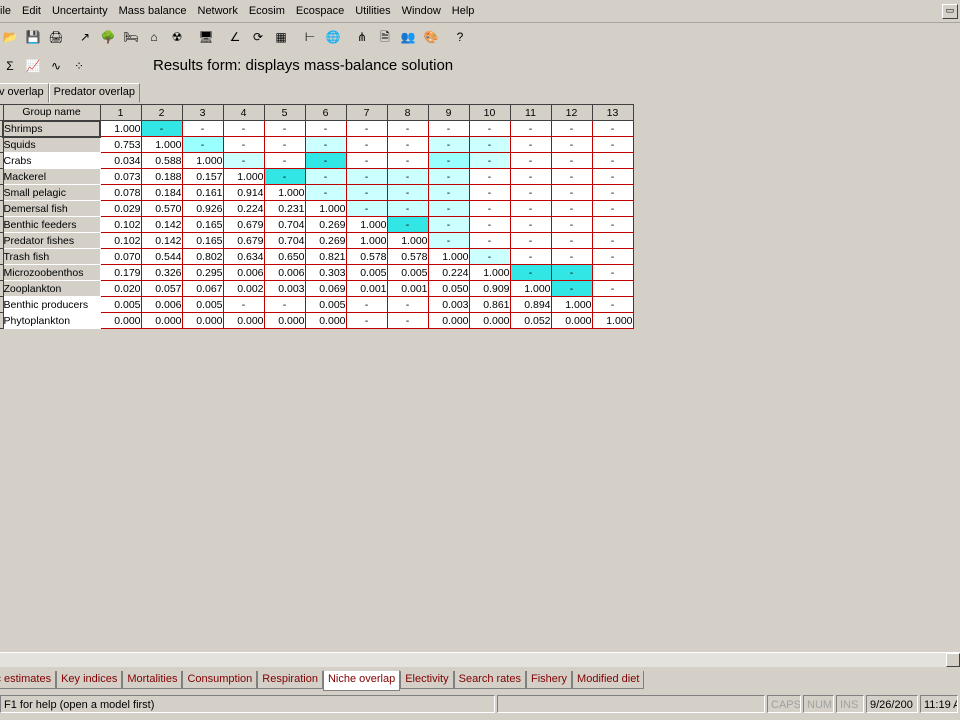 The height and width of the screenshot is (720, 960). What do you see at coordinates (51, 176) in the screenshot?
I see `group-name-cell: Mackerel` at bounding box center [51, 176].